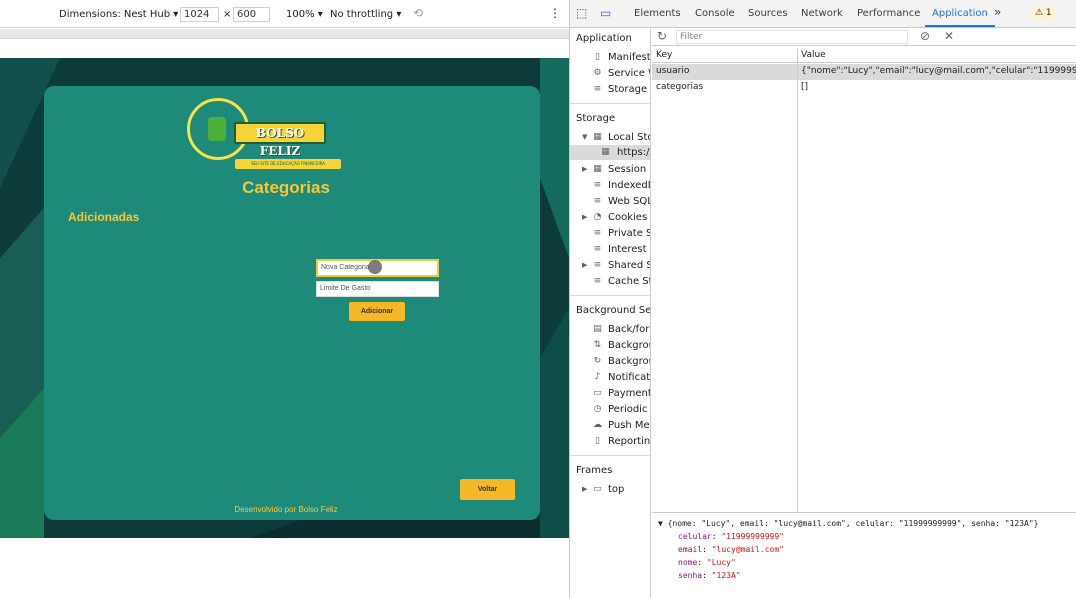 The height and width of the screenshot is (598, 1076). I want to click on sidebar-item-local-storage: Local Stor, so click(629, 137).